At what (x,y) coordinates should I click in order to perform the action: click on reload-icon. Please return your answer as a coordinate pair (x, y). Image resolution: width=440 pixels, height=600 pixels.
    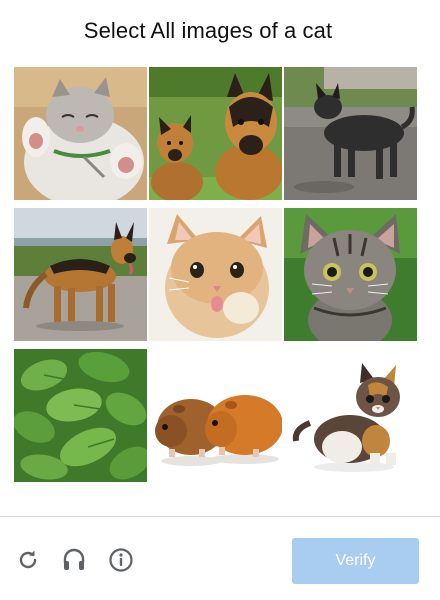
    Looking at the image, I should click on (28, 559).